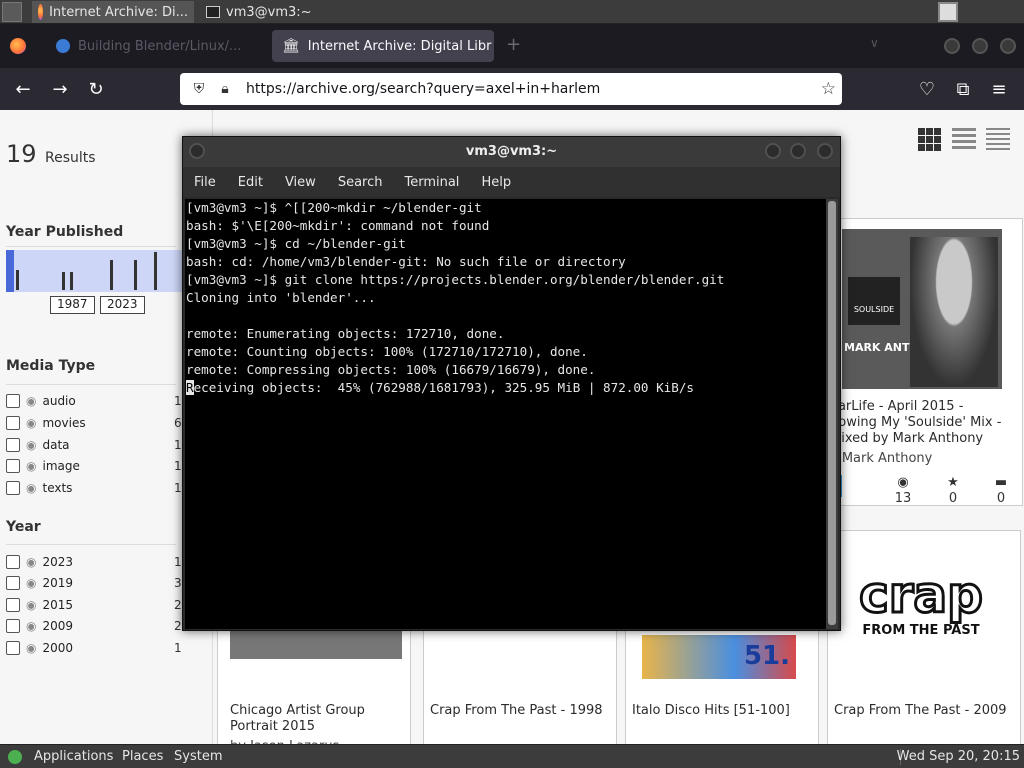 This screenshot has width=1024, height=768. I want to click on show-desktop-button, so click(12, 12).